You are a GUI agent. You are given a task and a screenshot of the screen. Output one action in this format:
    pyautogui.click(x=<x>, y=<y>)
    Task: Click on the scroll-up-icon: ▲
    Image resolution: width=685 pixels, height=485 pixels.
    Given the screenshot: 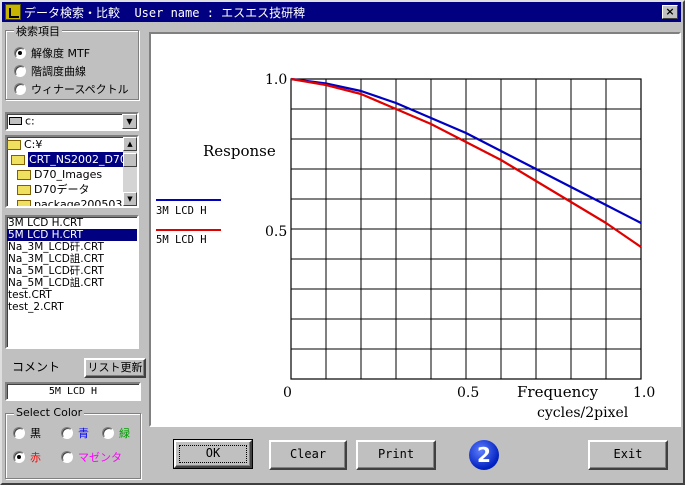 What is the action you would take?
    pyautogui.click(x=130, y=144)
    